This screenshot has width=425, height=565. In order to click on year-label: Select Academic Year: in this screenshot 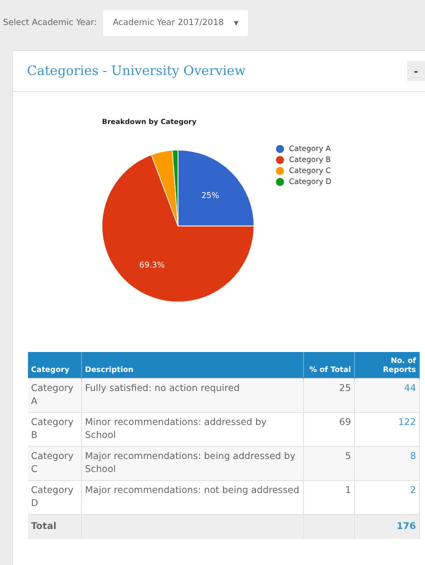, I will do `click(50, 23)`.